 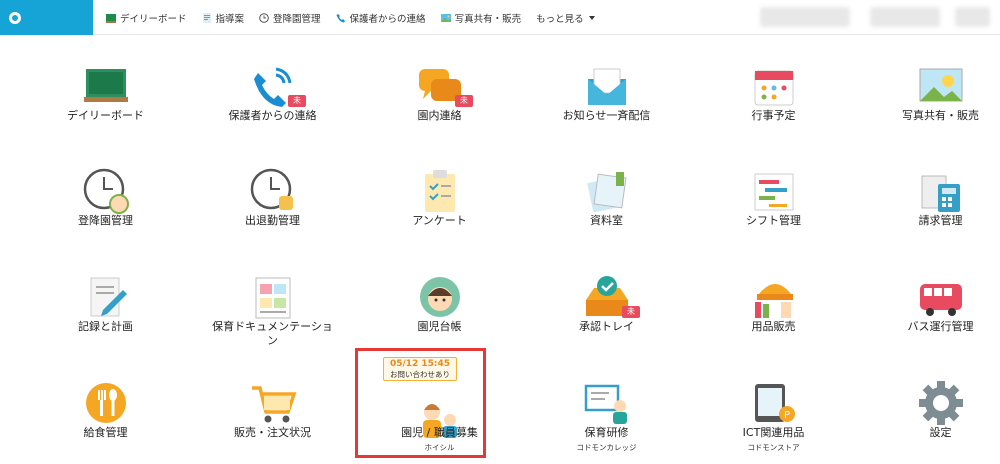 What do you see at coordinates (488, 19) in the screenshot?
I see `nav-label: 写真共有・販売` at bounding box center [488, 19].